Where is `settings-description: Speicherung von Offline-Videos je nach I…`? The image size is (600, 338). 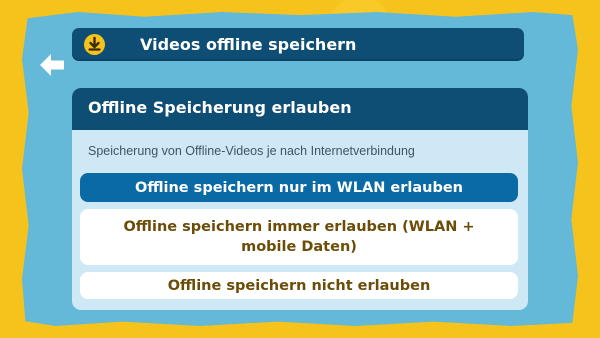 settings-description: Speicherung von Offline-Videos je nach I… is located at coordinates (251, 151).